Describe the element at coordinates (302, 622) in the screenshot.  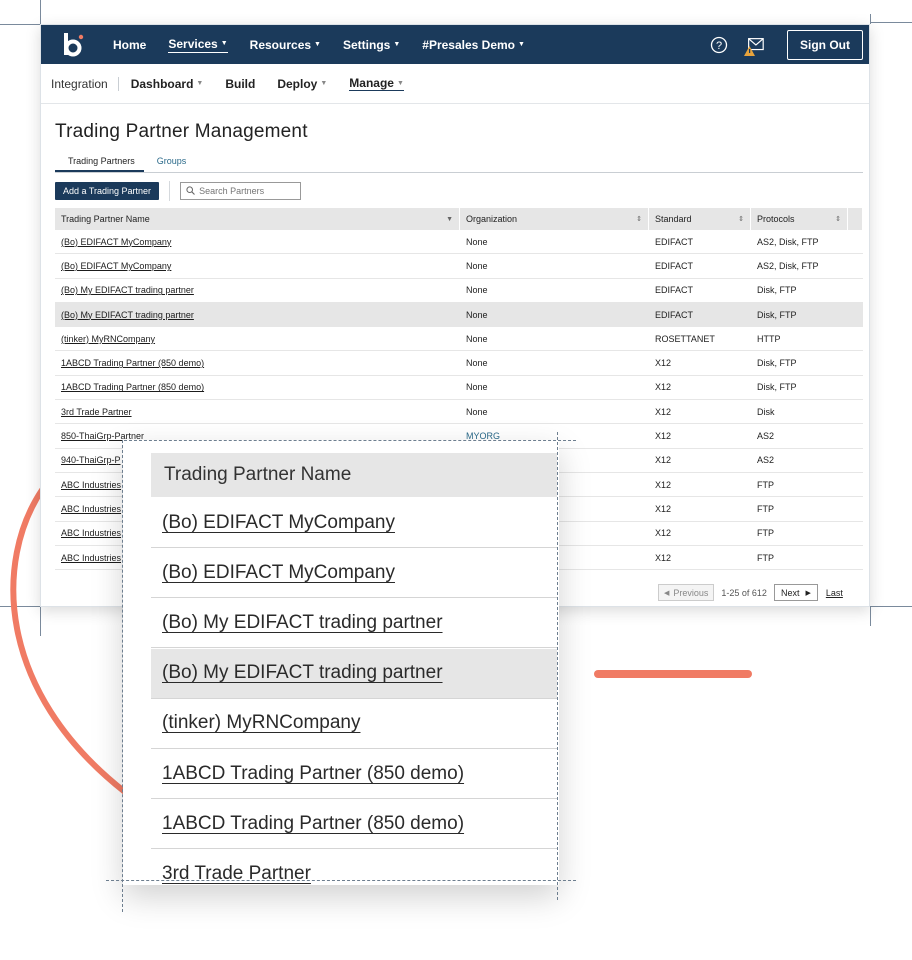
I see `zoom-partner-name: (Bo) My EDIFACT trading partner` at that location.